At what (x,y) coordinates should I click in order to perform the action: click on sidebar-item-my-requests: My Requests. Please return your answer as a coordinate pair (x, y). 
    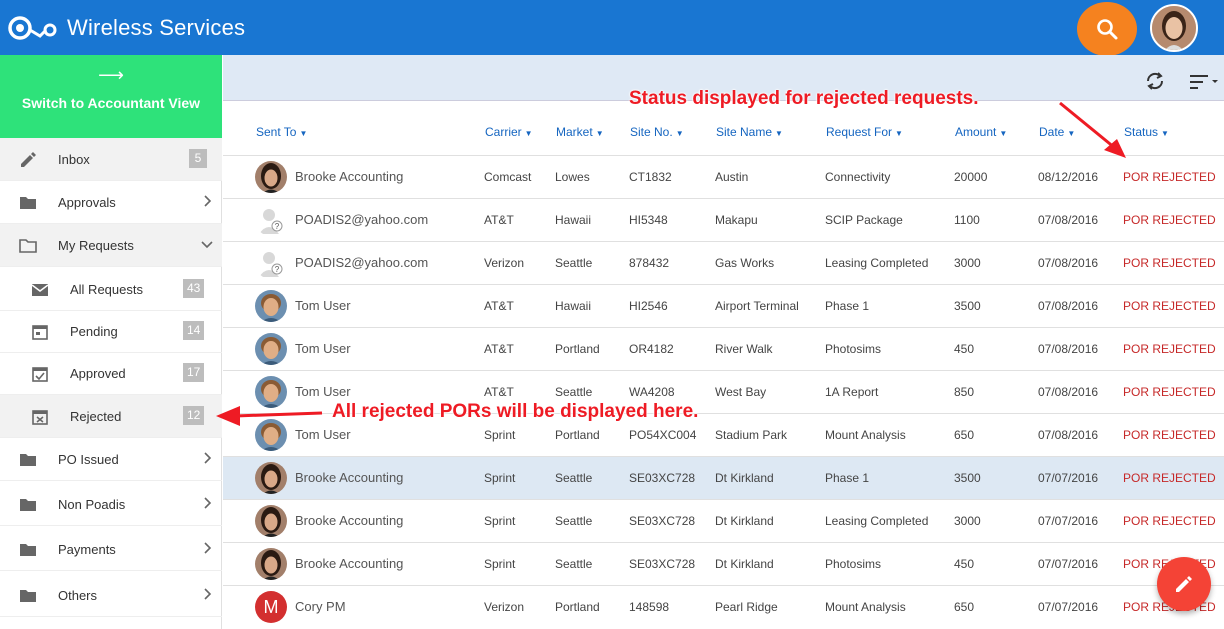
    Looking at the image, I should click on (111, 245).